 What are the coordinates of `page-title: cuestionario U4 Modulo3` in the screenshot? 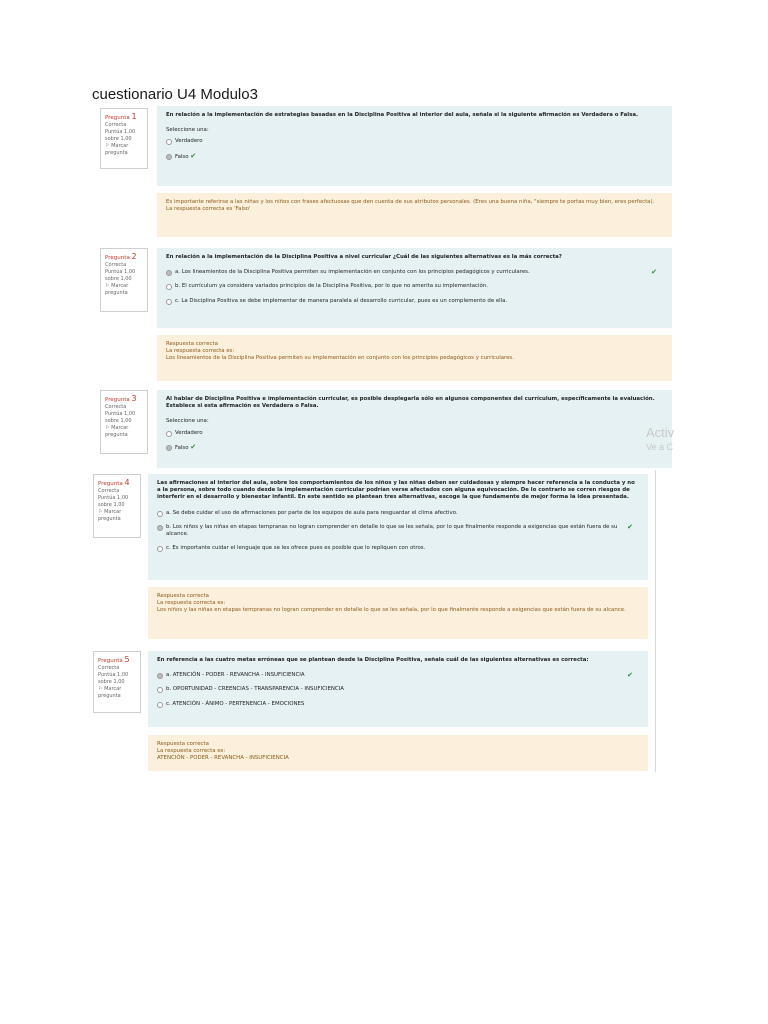 It's located at (175, 94).